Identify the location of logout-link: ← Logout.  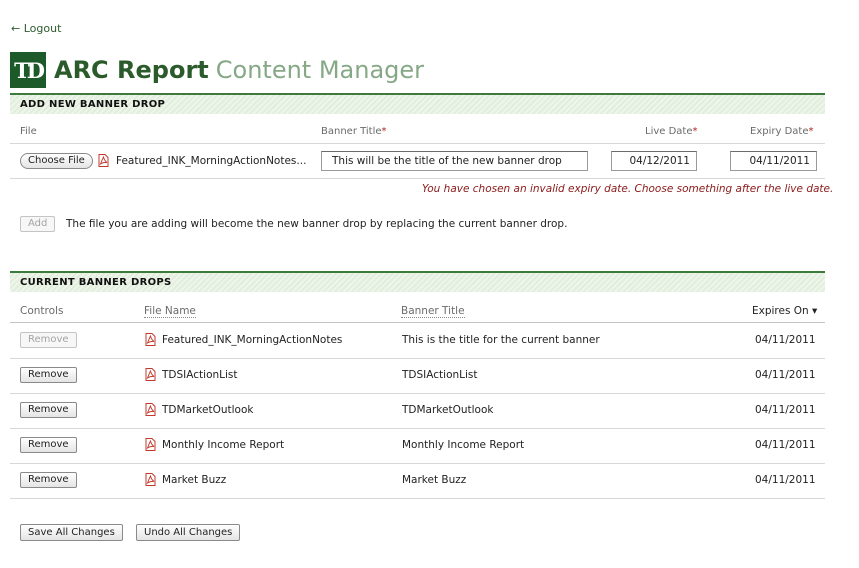
(36, 28).